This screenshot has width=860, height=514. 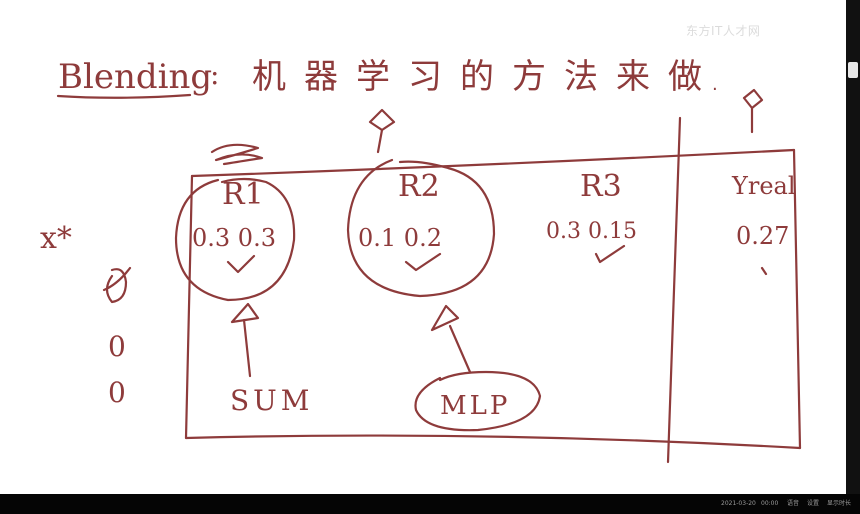 What do you see at coordinates (853, 70) in the screenshot?
I see `panel-handle-icon` at bounding box center [853, 70].